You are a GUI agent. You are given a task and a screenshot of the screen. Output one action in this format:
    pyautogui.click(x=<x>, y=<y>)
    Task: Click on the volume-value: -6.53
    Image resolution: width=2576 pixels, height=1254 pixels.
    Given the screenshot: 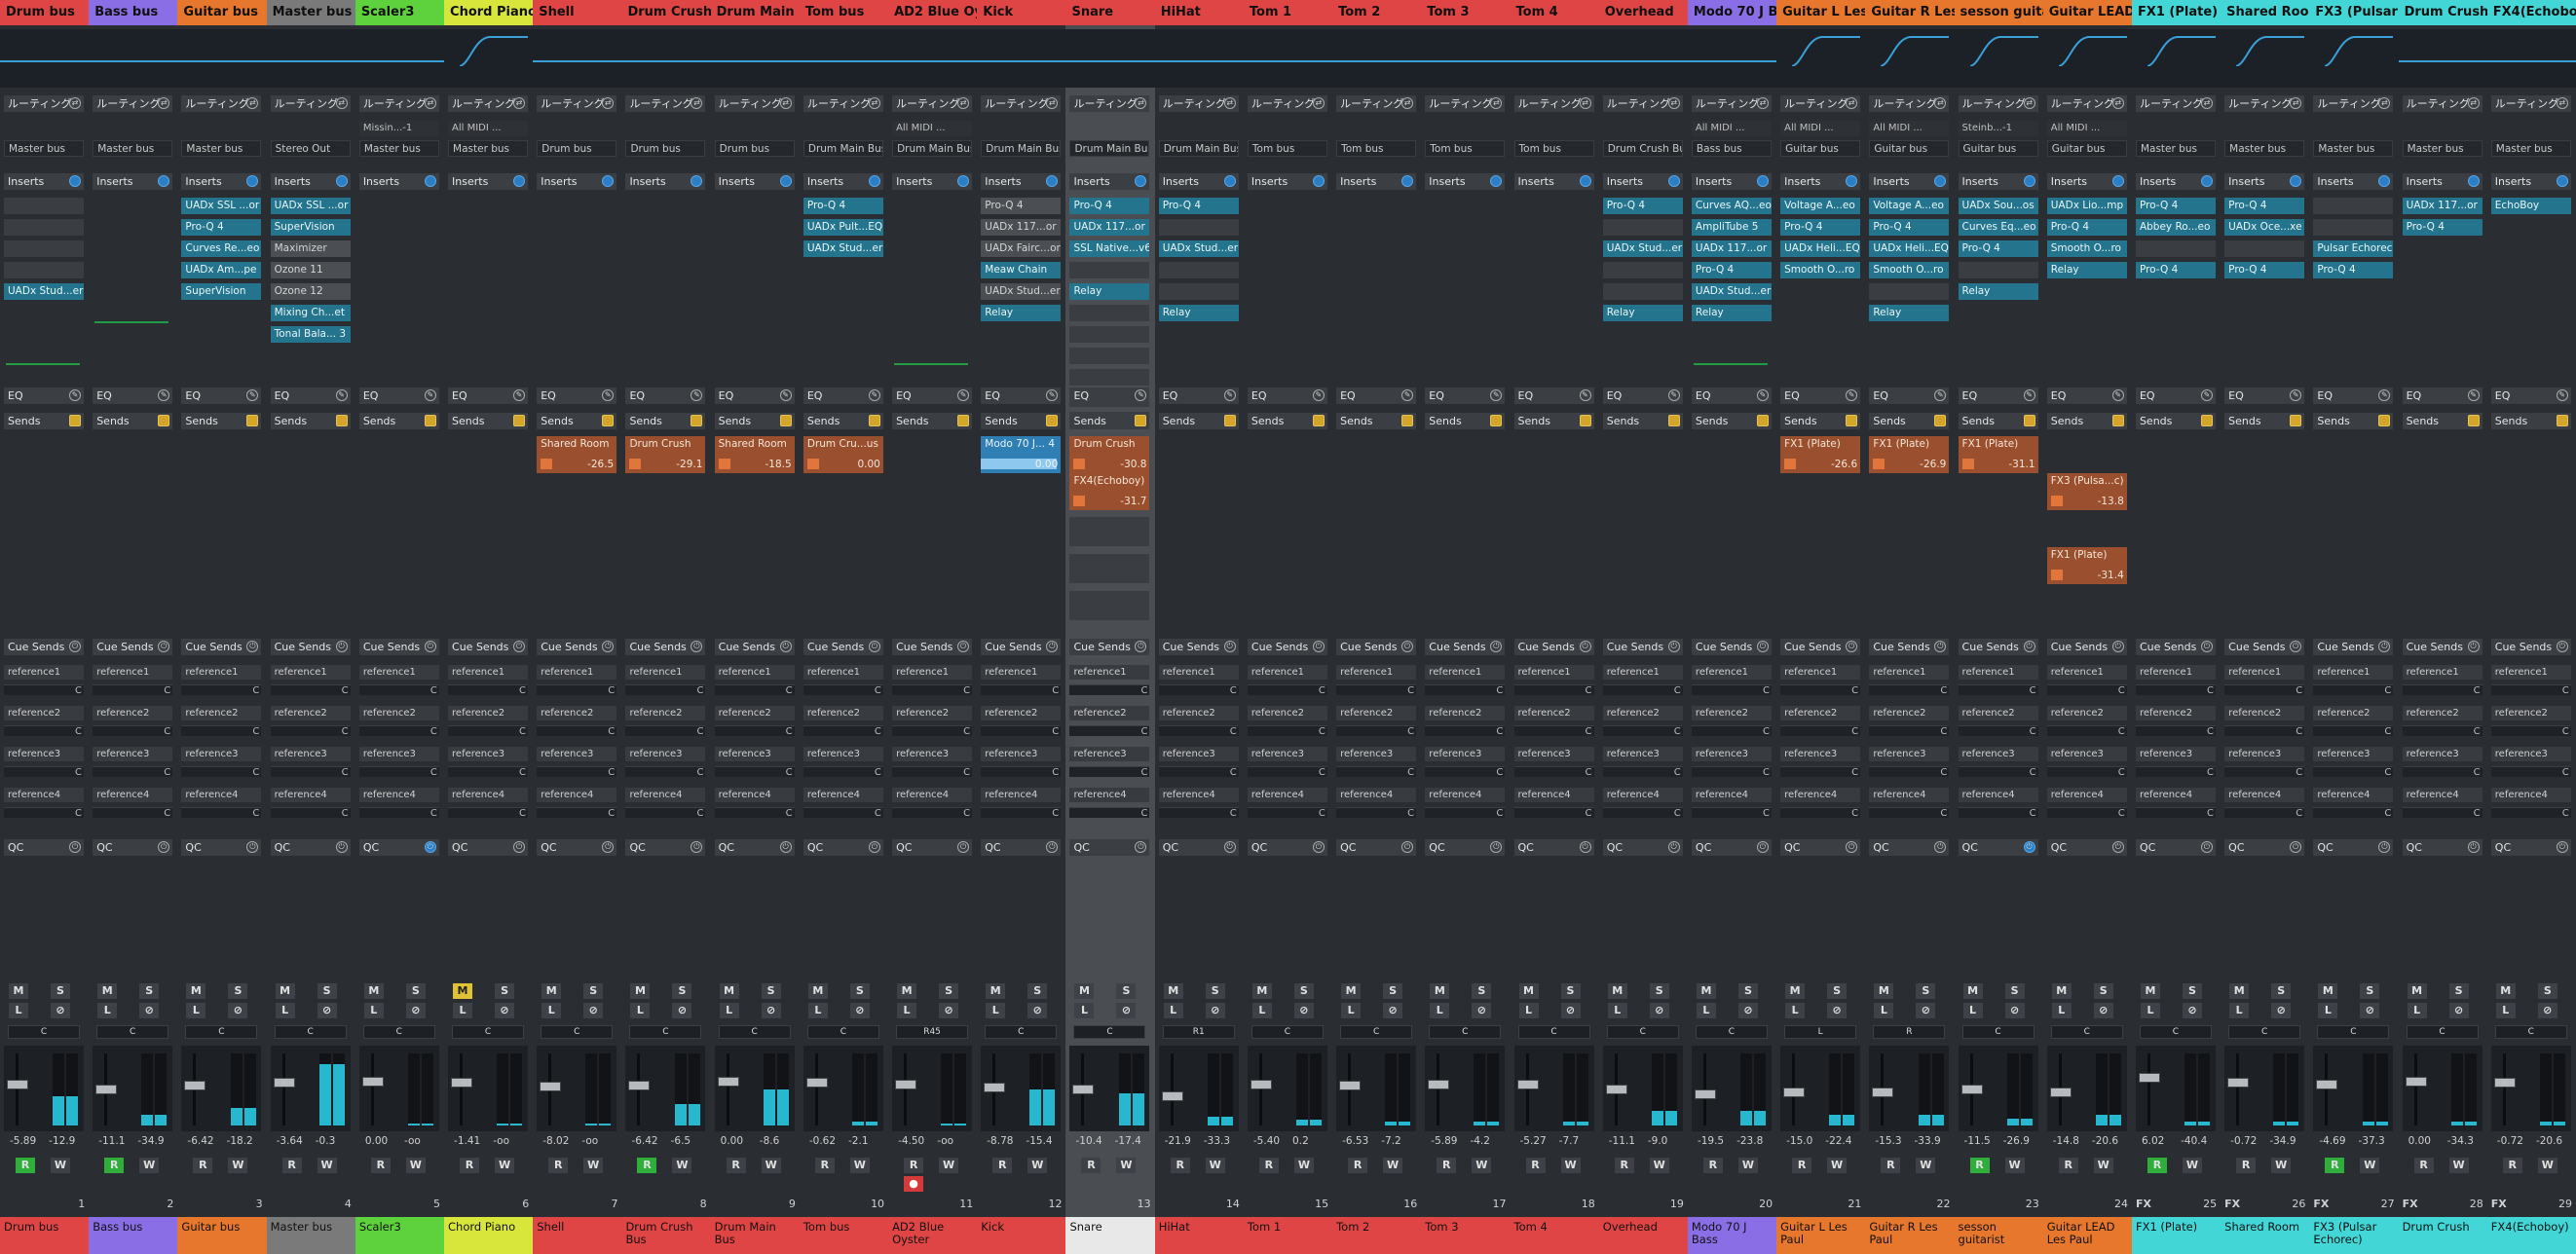 What is the action you would take?
    pyautogui.click(x=1355, y=1141)
    